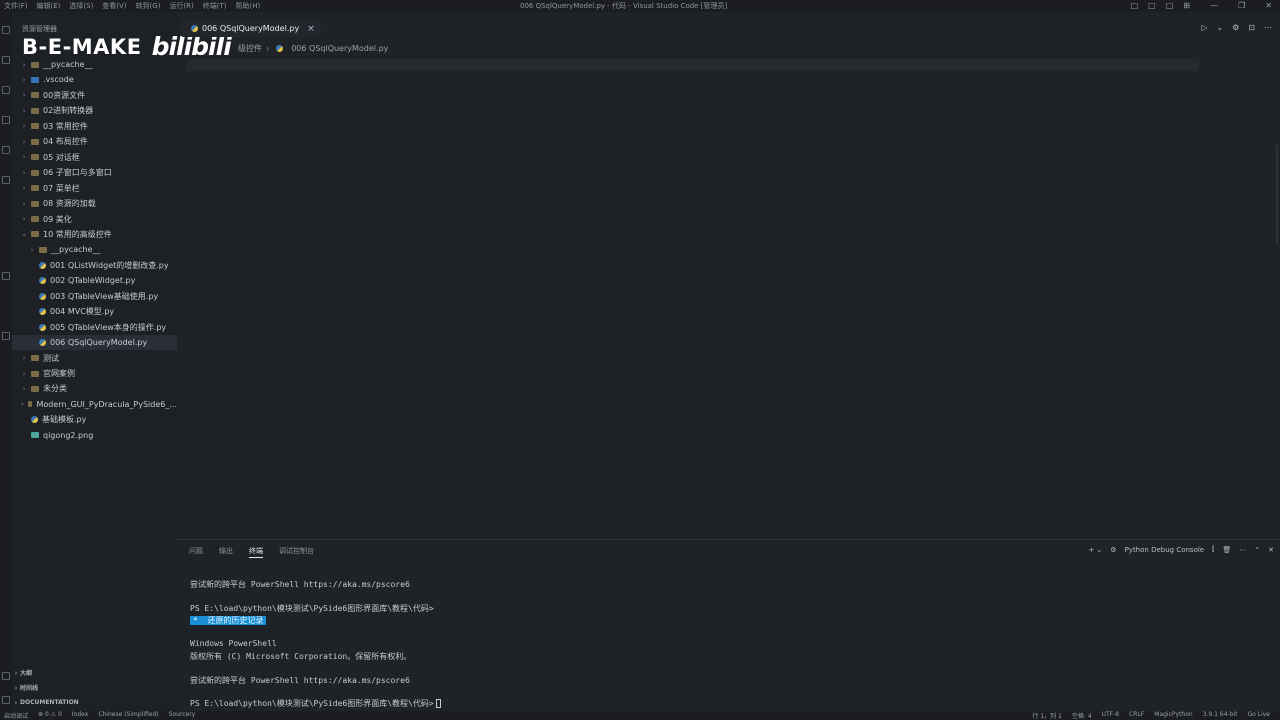 The width and height of the screenshot is (1280, 720). Describe the element at coordinates (80, 715) in the screenshot. I see `status-index: Index` at that location.